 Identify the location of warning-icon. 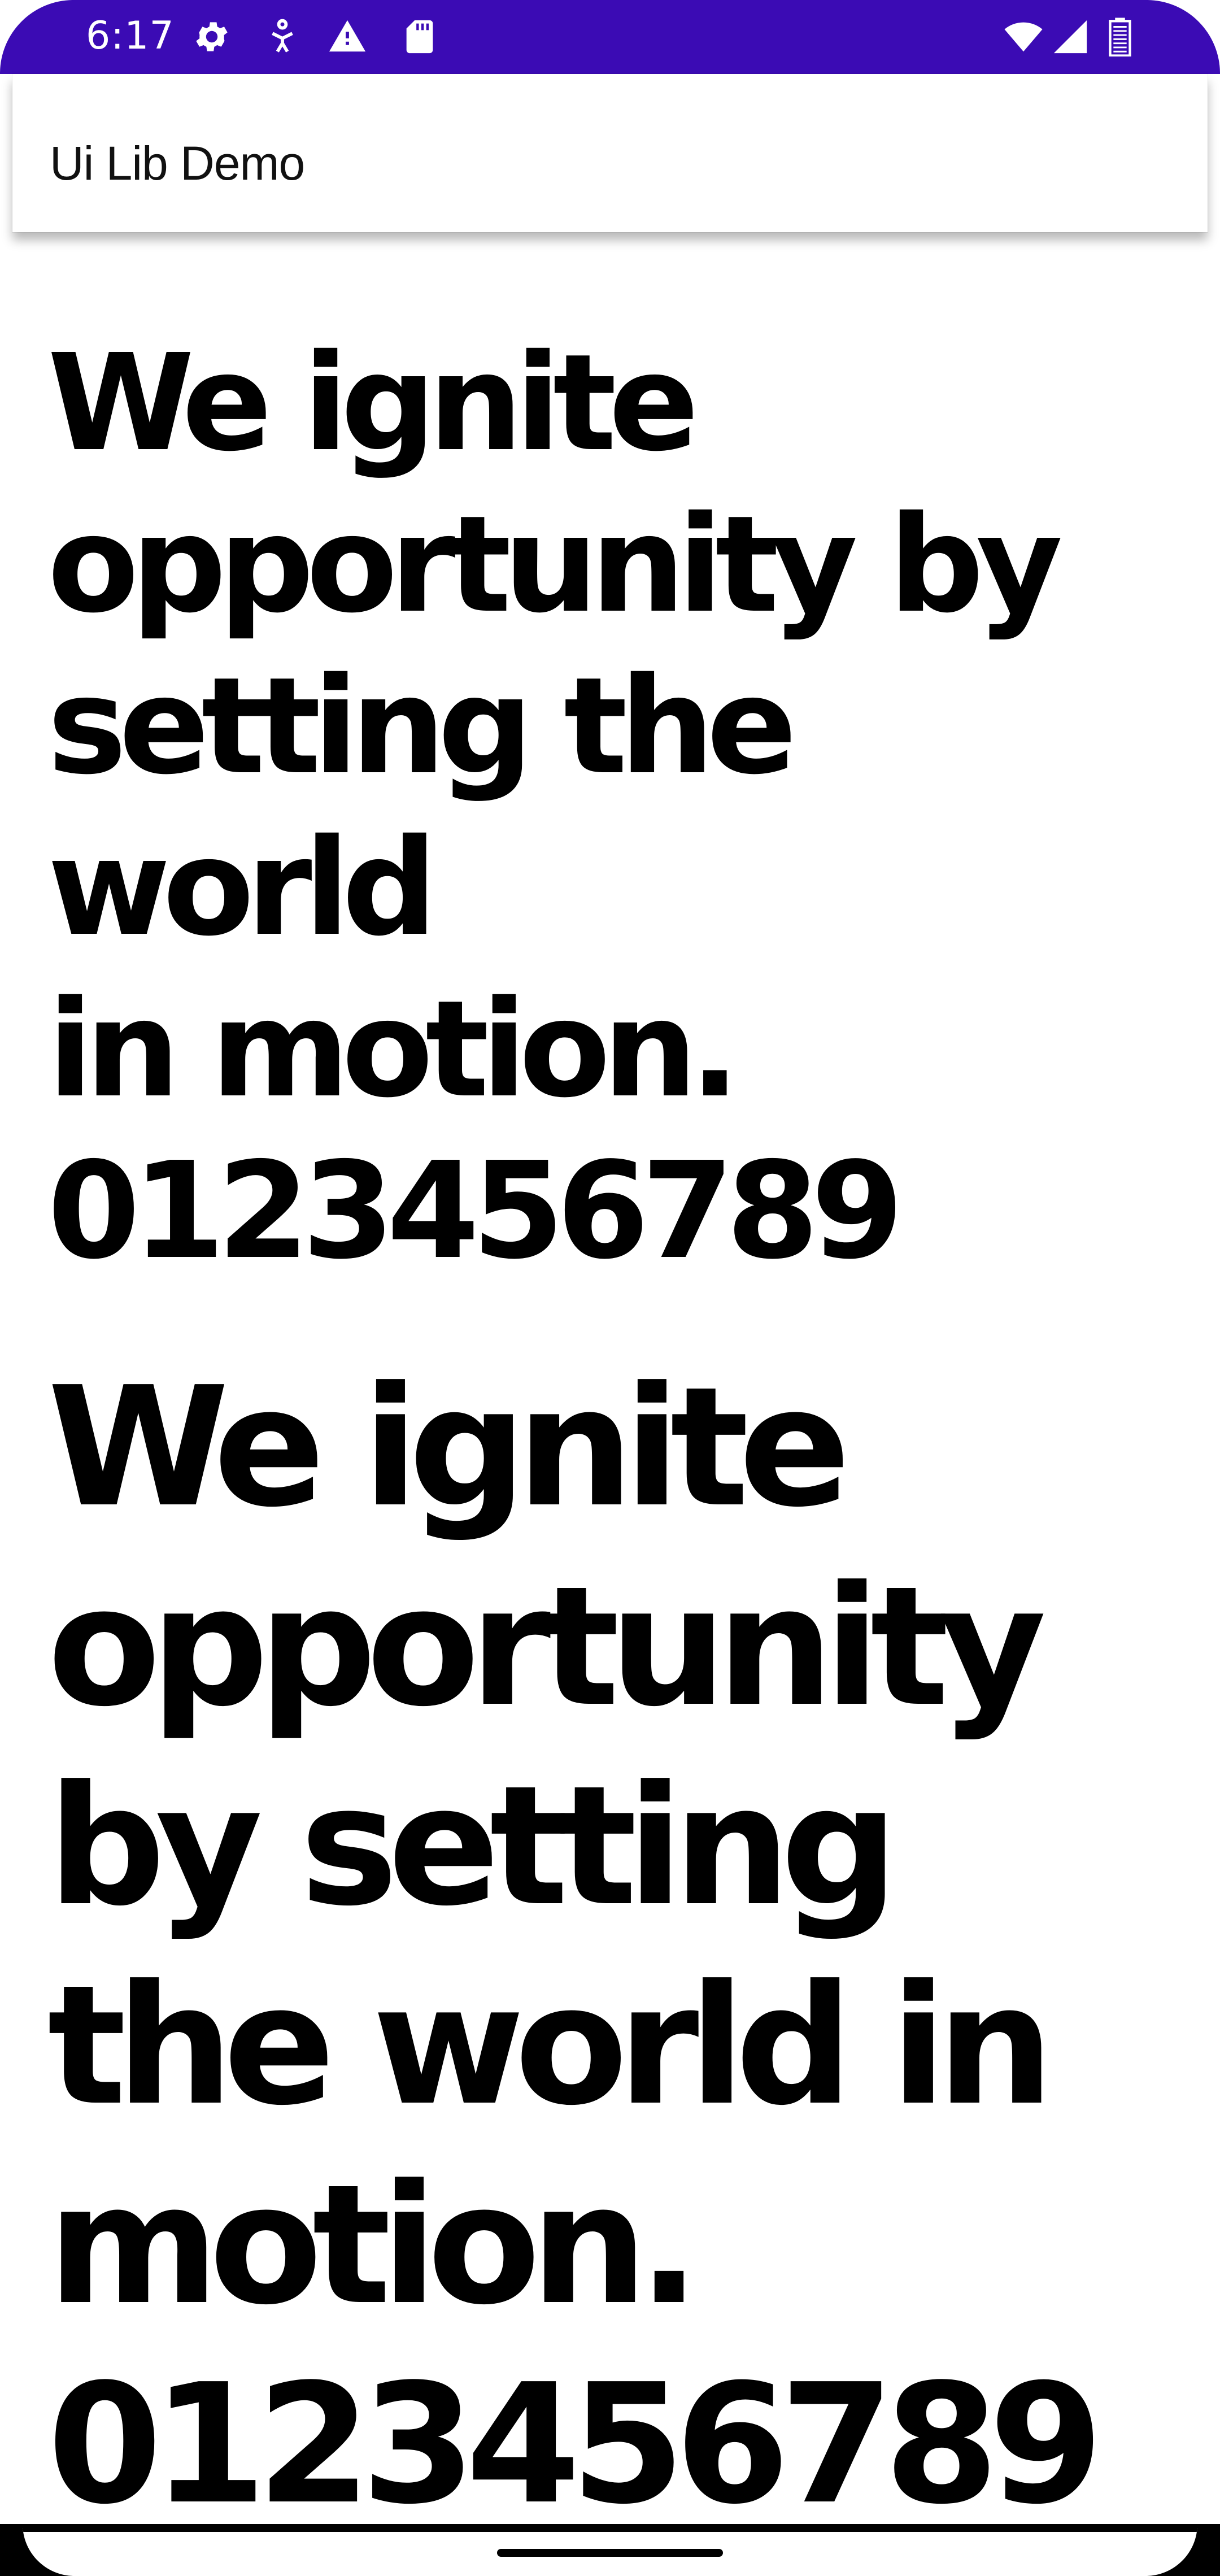
(347, 36).